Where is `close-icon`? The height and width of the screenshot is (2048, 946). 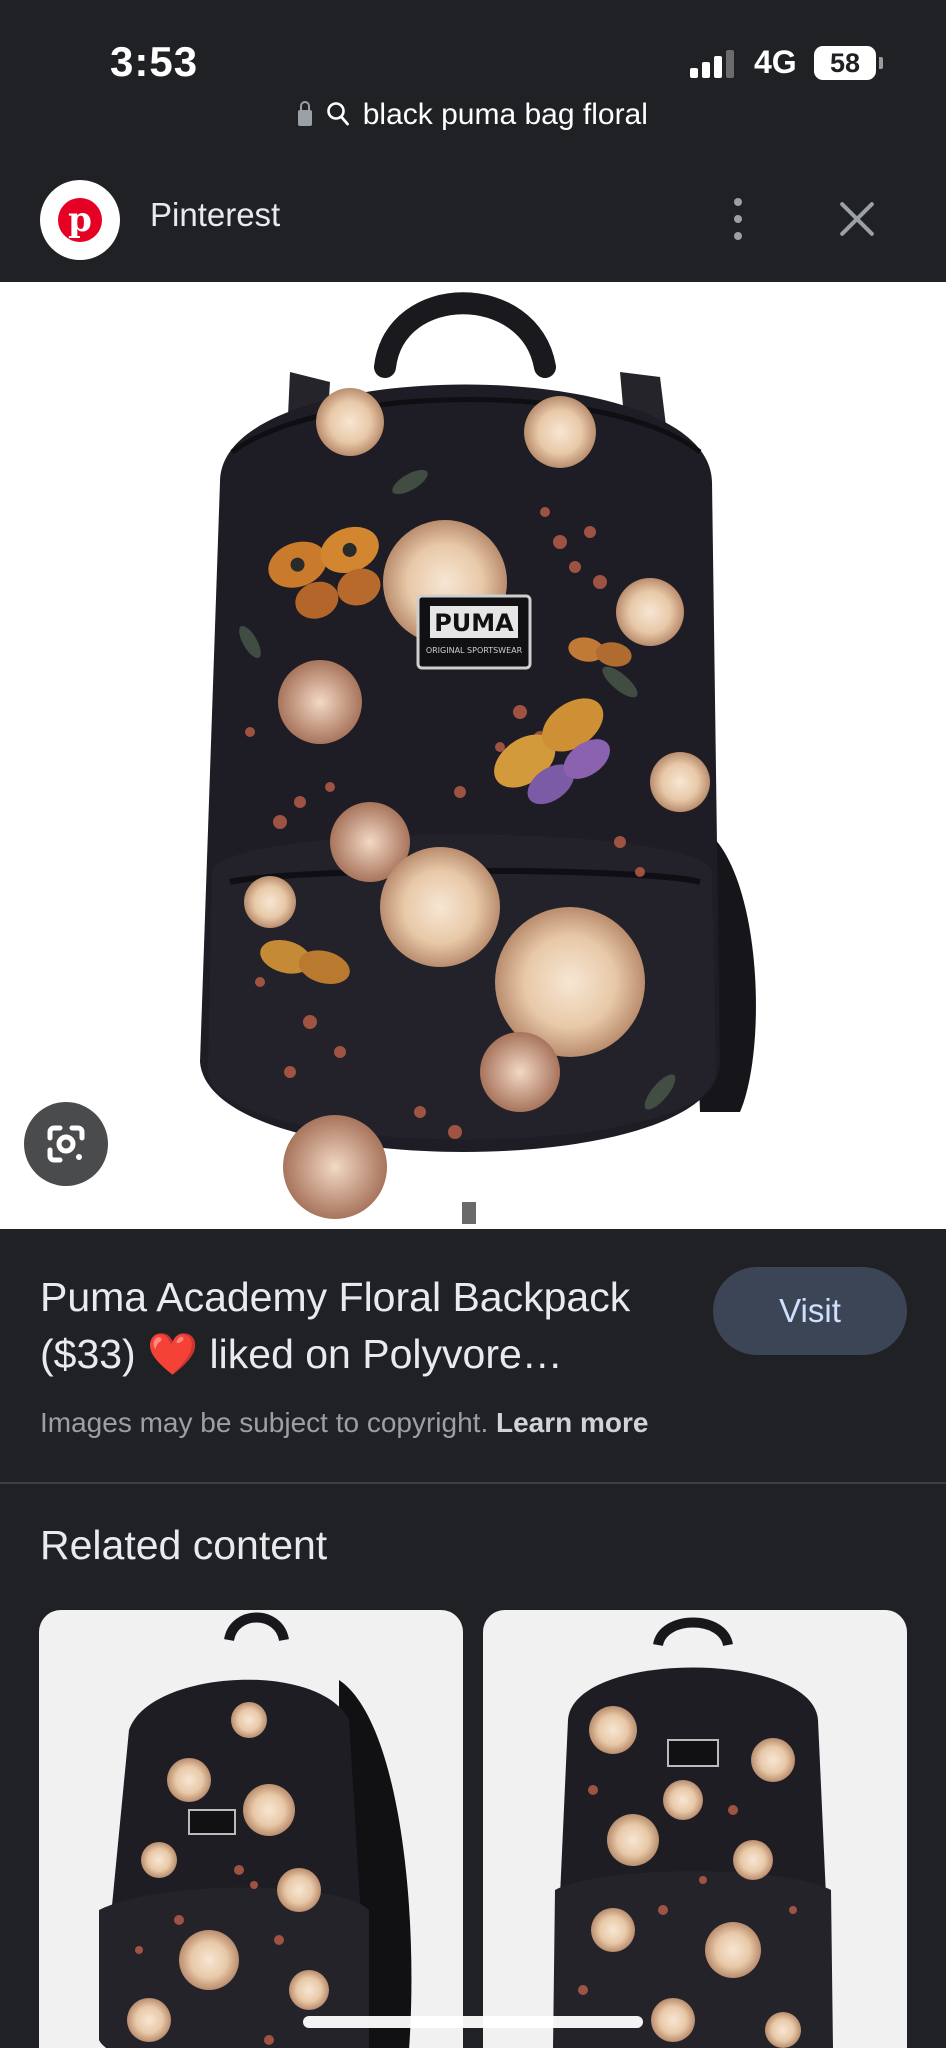 close-icon is located at coordinates (857, 219).